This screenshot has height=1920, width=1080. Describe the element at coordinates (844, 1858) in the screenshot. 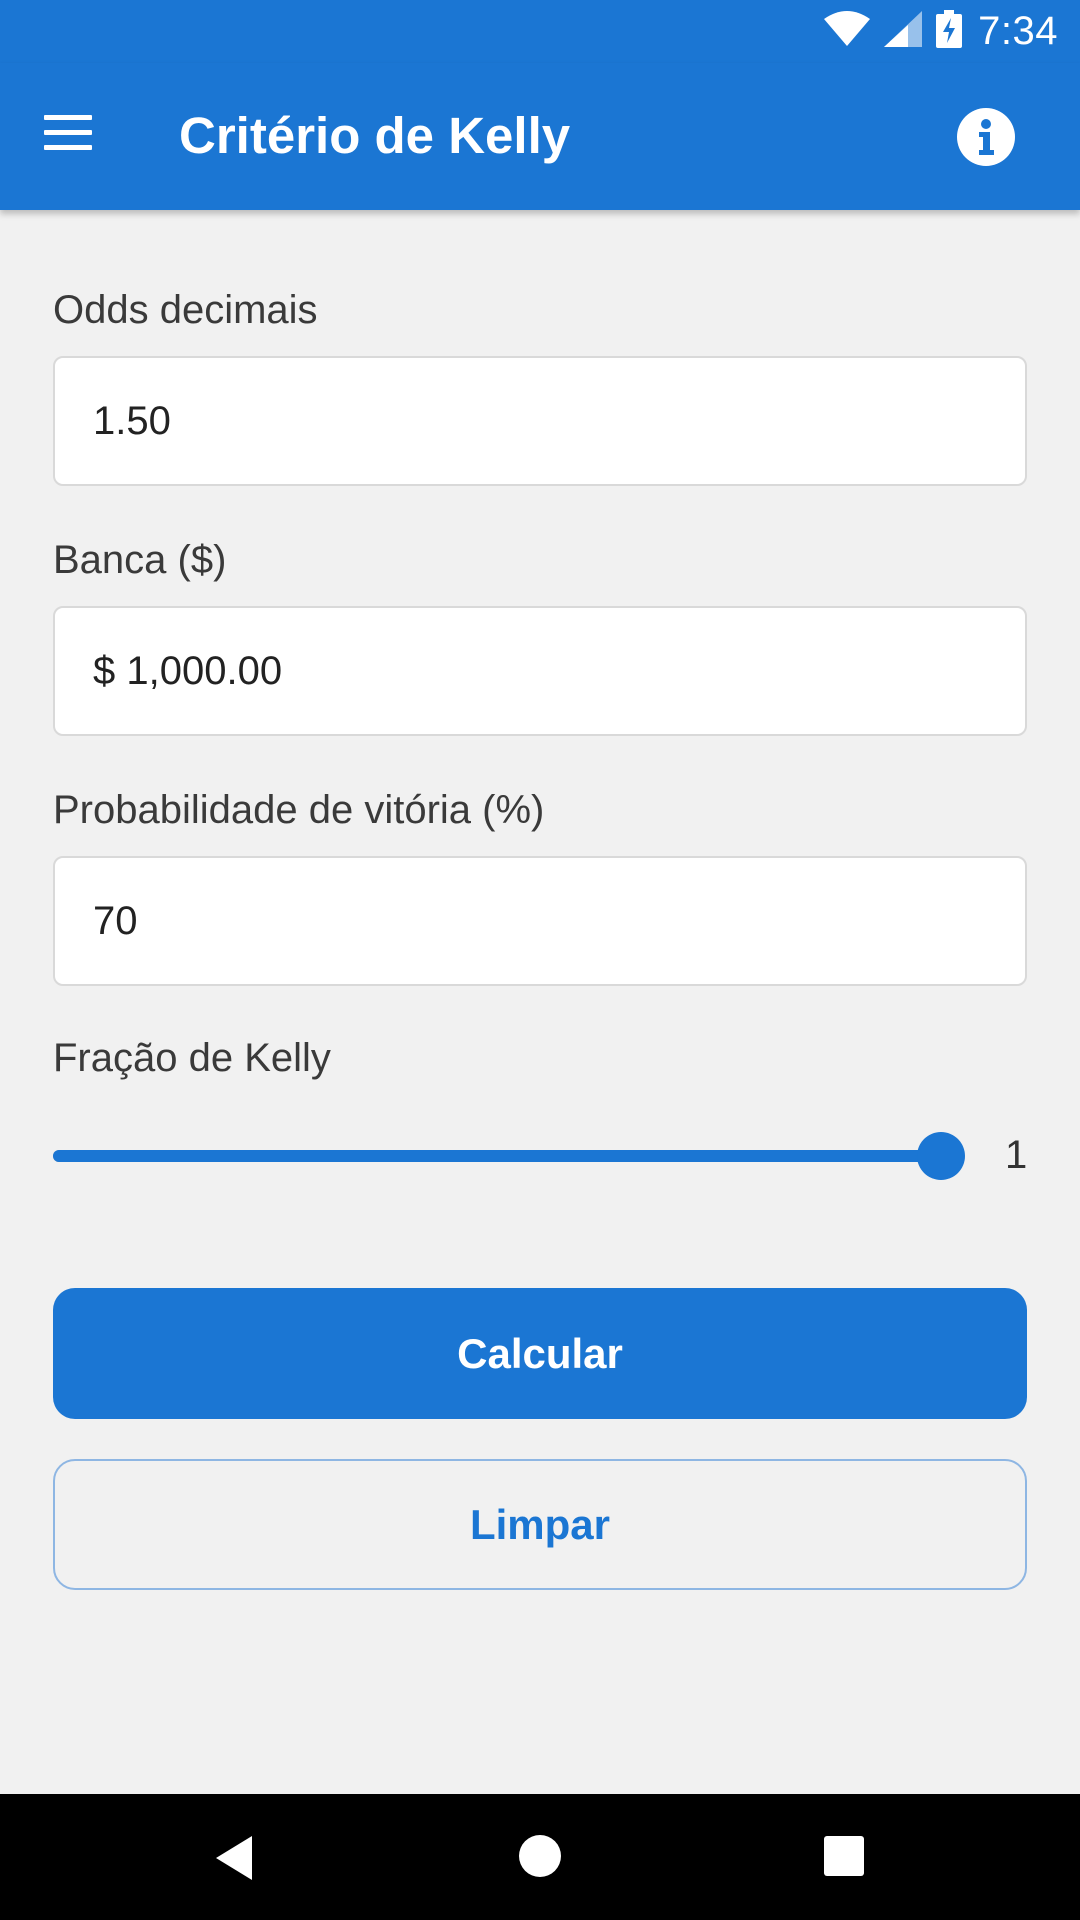

I see `recents-icon` at that location.